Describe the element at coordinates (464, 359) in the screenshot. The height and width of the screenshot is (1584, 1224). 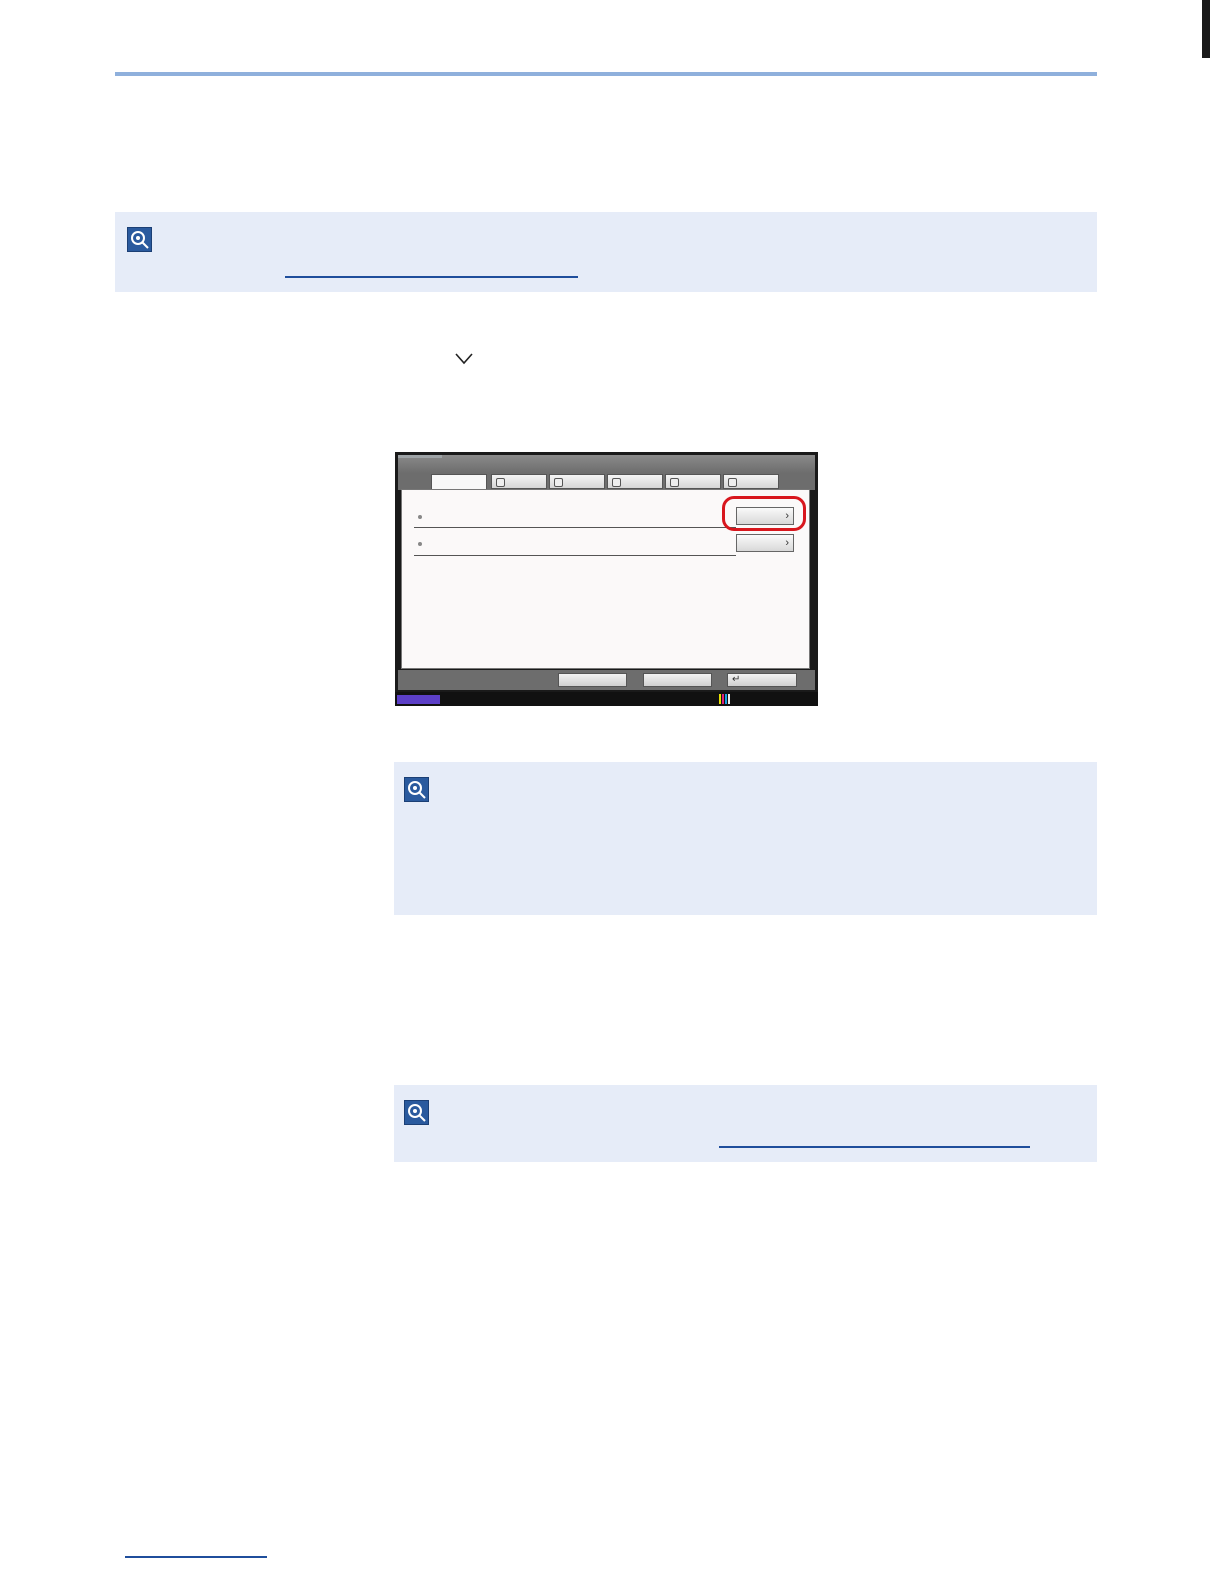
I see `chevron-down-icon` at that location.